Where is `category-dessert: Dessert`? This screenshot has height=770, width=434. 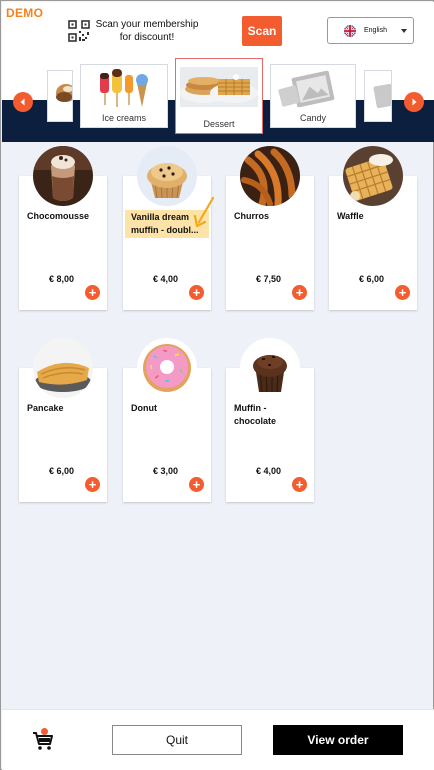 category-dessert: Dessert is located at coordinates (219, 96).